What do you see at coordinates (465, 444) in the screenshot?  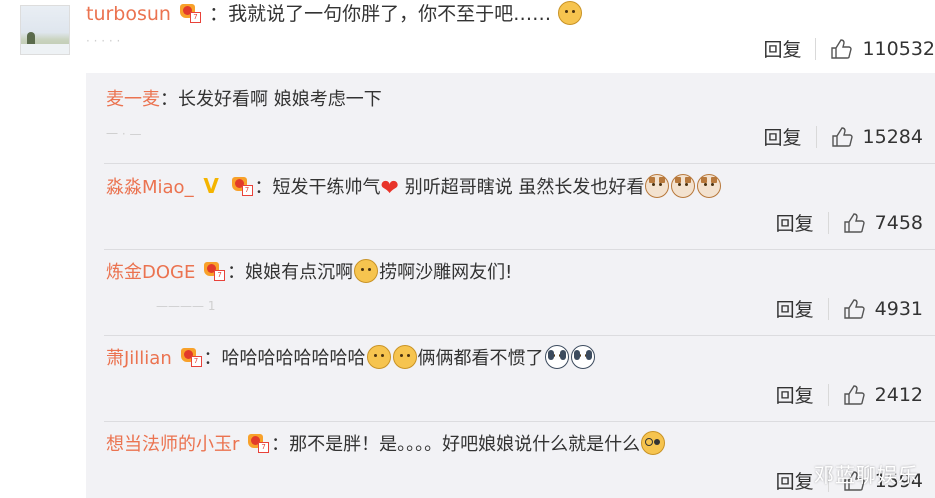 I see `reply-text: 那不是胖！是。。。。好吧娘娘说什么就是什么` at bounding box center [465, 444].